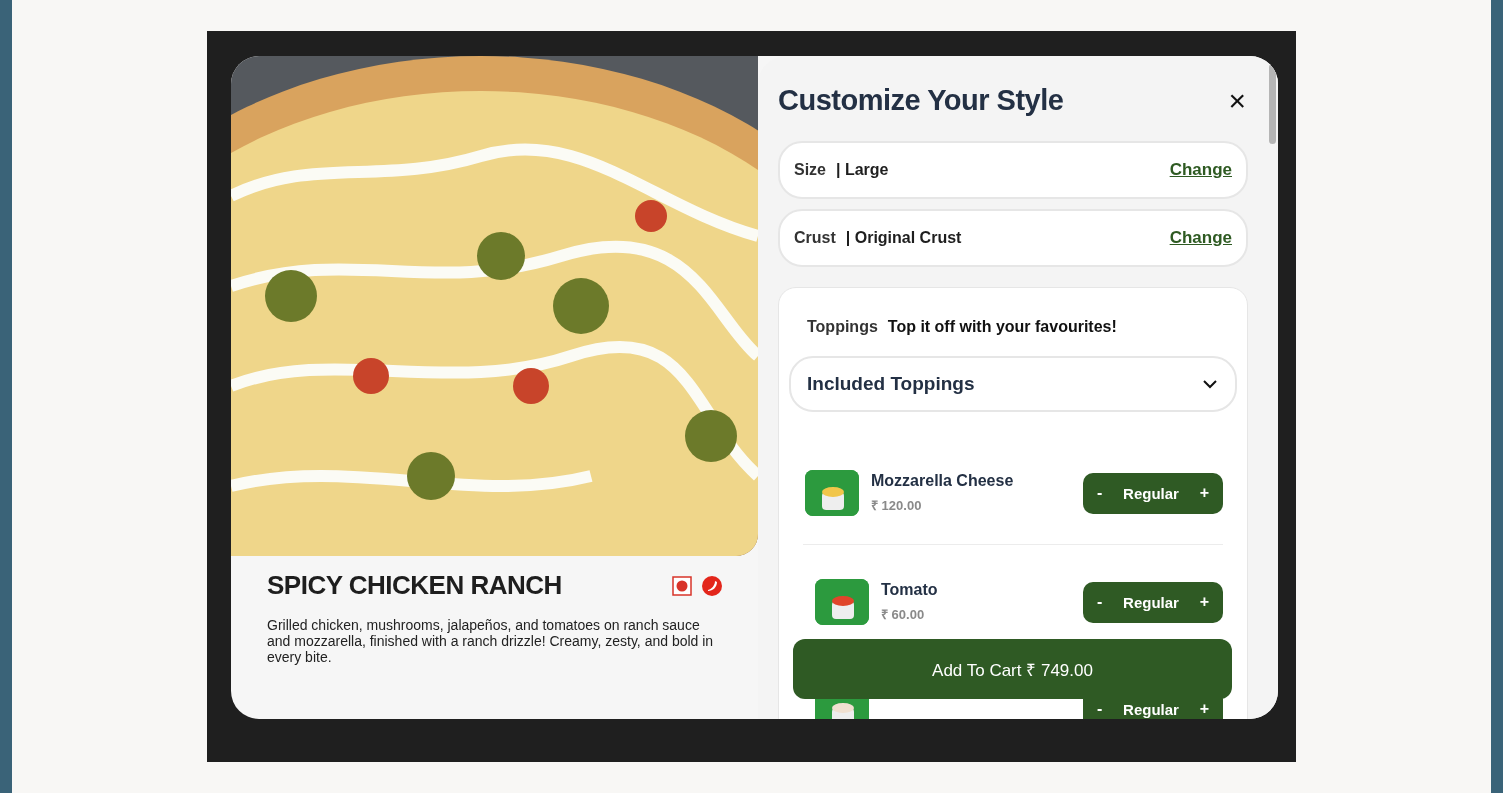  Describe the element at coordinates (942, 481) in the screenshot. I see `topping-name: Mozzarella Cheese` at that location.